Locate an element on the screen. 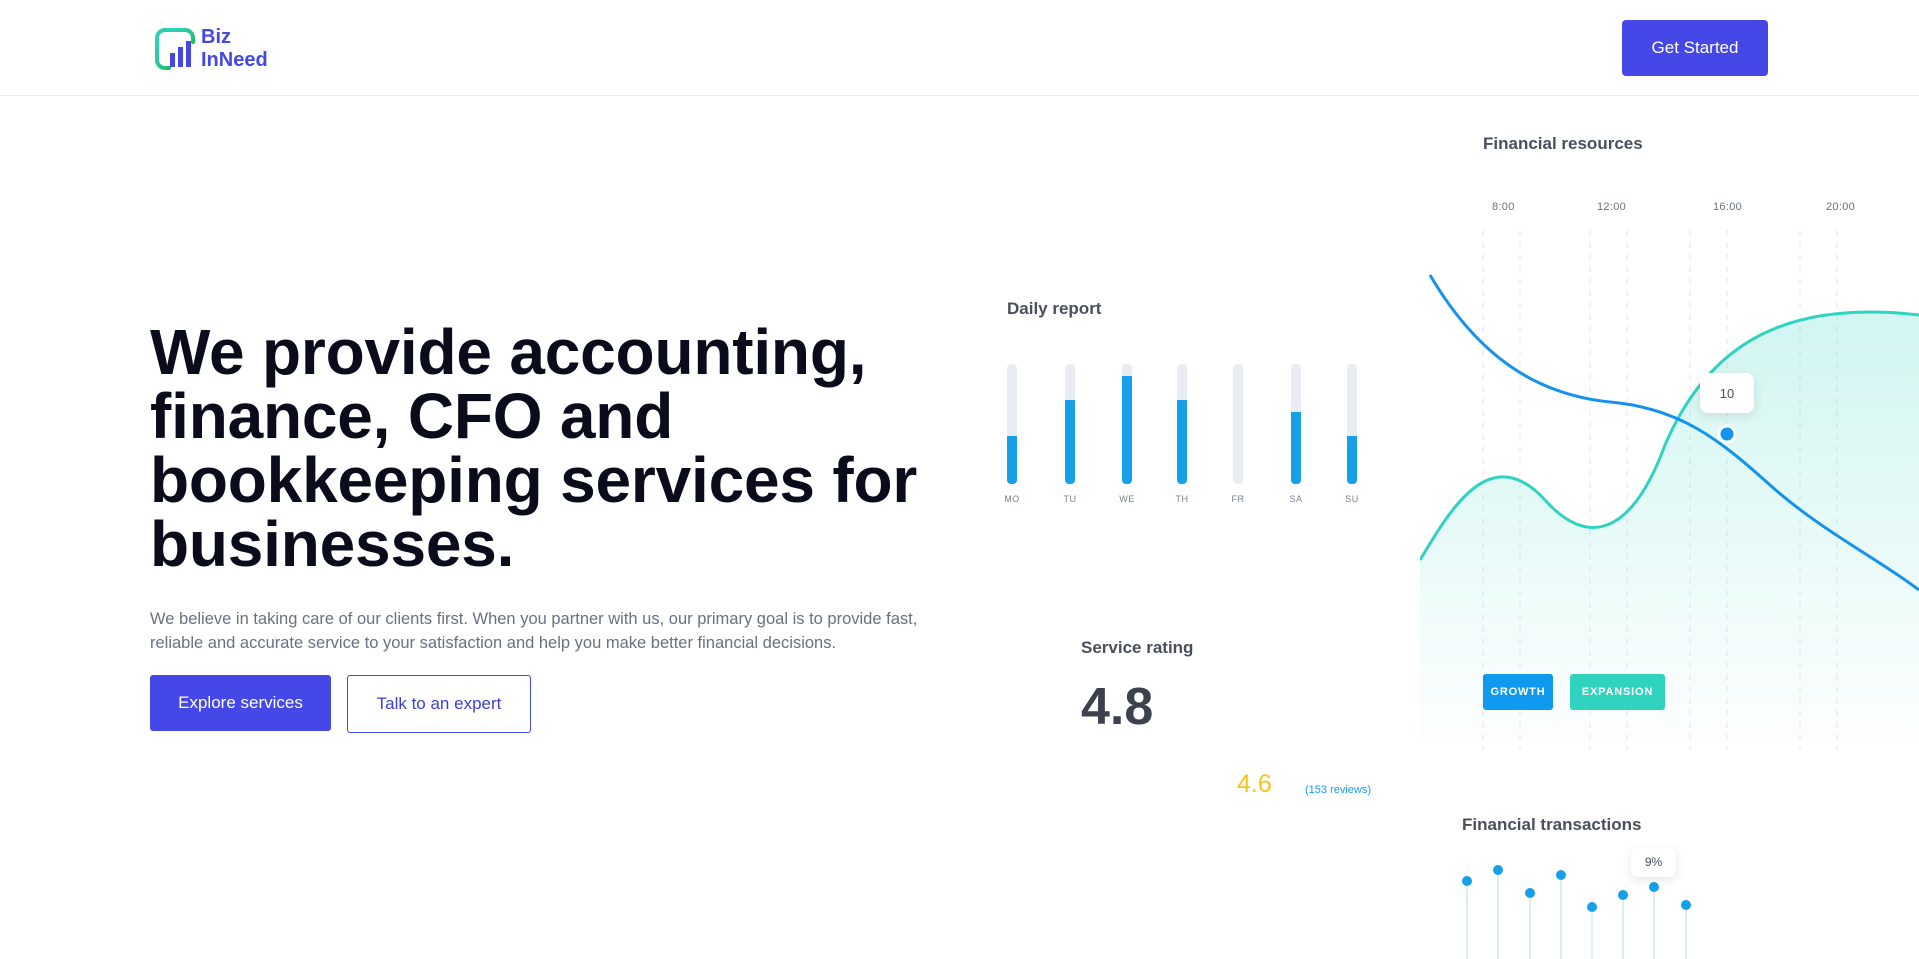 Image resolution: width=1919 pixels, height=959 pixels. rating-secondary-value: 4.6 is located at coordinates (1254, 784).